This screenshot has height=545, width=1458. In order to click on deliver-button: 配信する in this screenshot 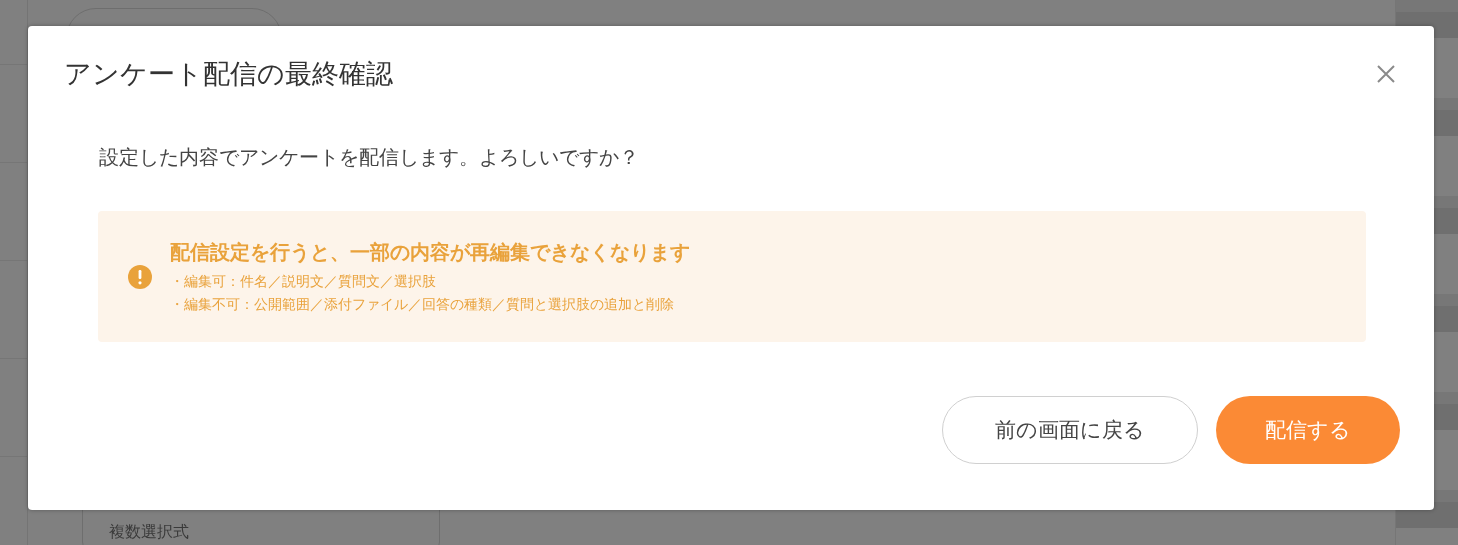, I will do `click(1308, 430)`.